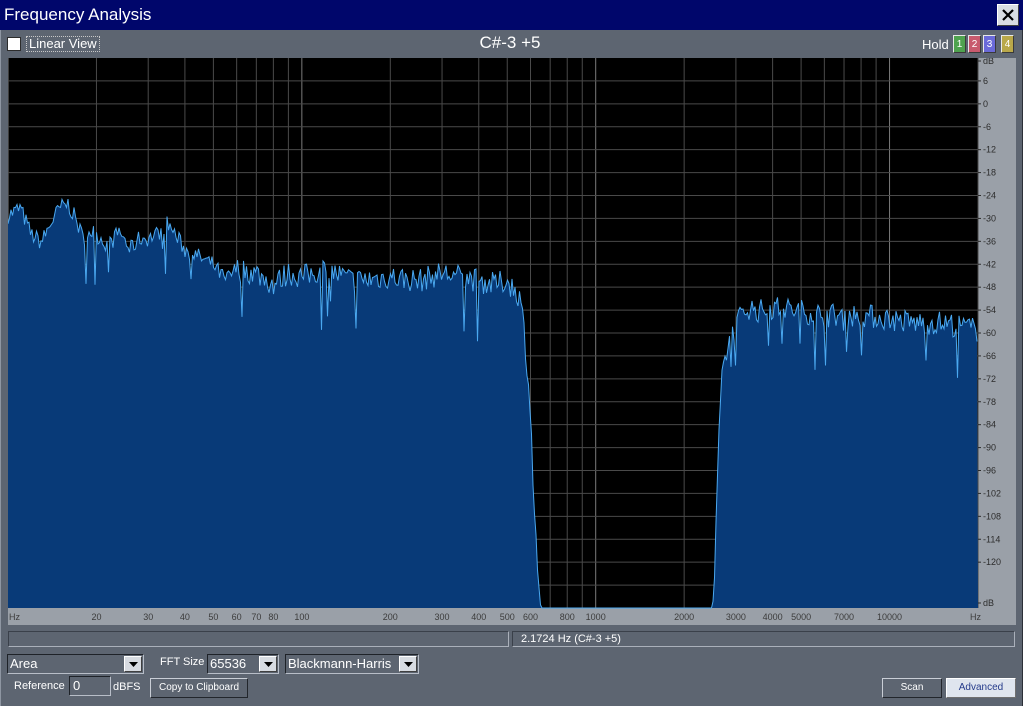 This screenshot has width=1023, height=706. I want to click on x-tick-label: 4000, so click(773, 617).